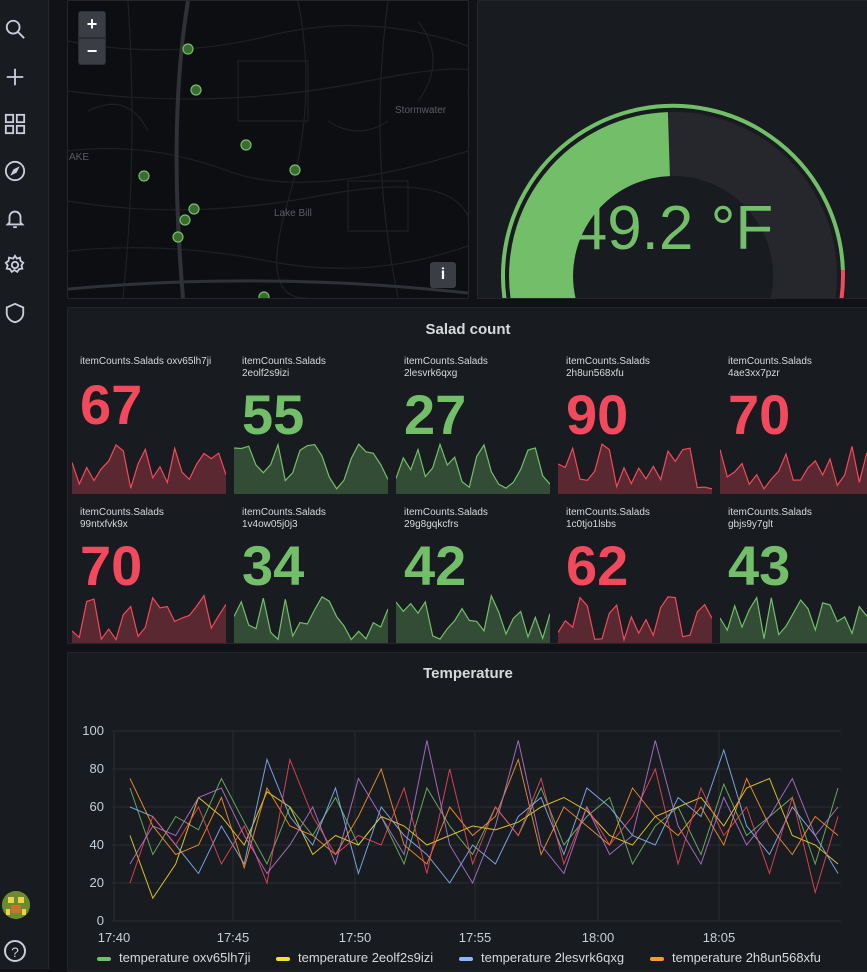 The image size is (867, 972). What do you see at coordinates (475, 423) in the screenshot?
I see `stat-tile: itemCounts.Salads 2lesvrk6qxg 27` at bounding box center [475, 423].